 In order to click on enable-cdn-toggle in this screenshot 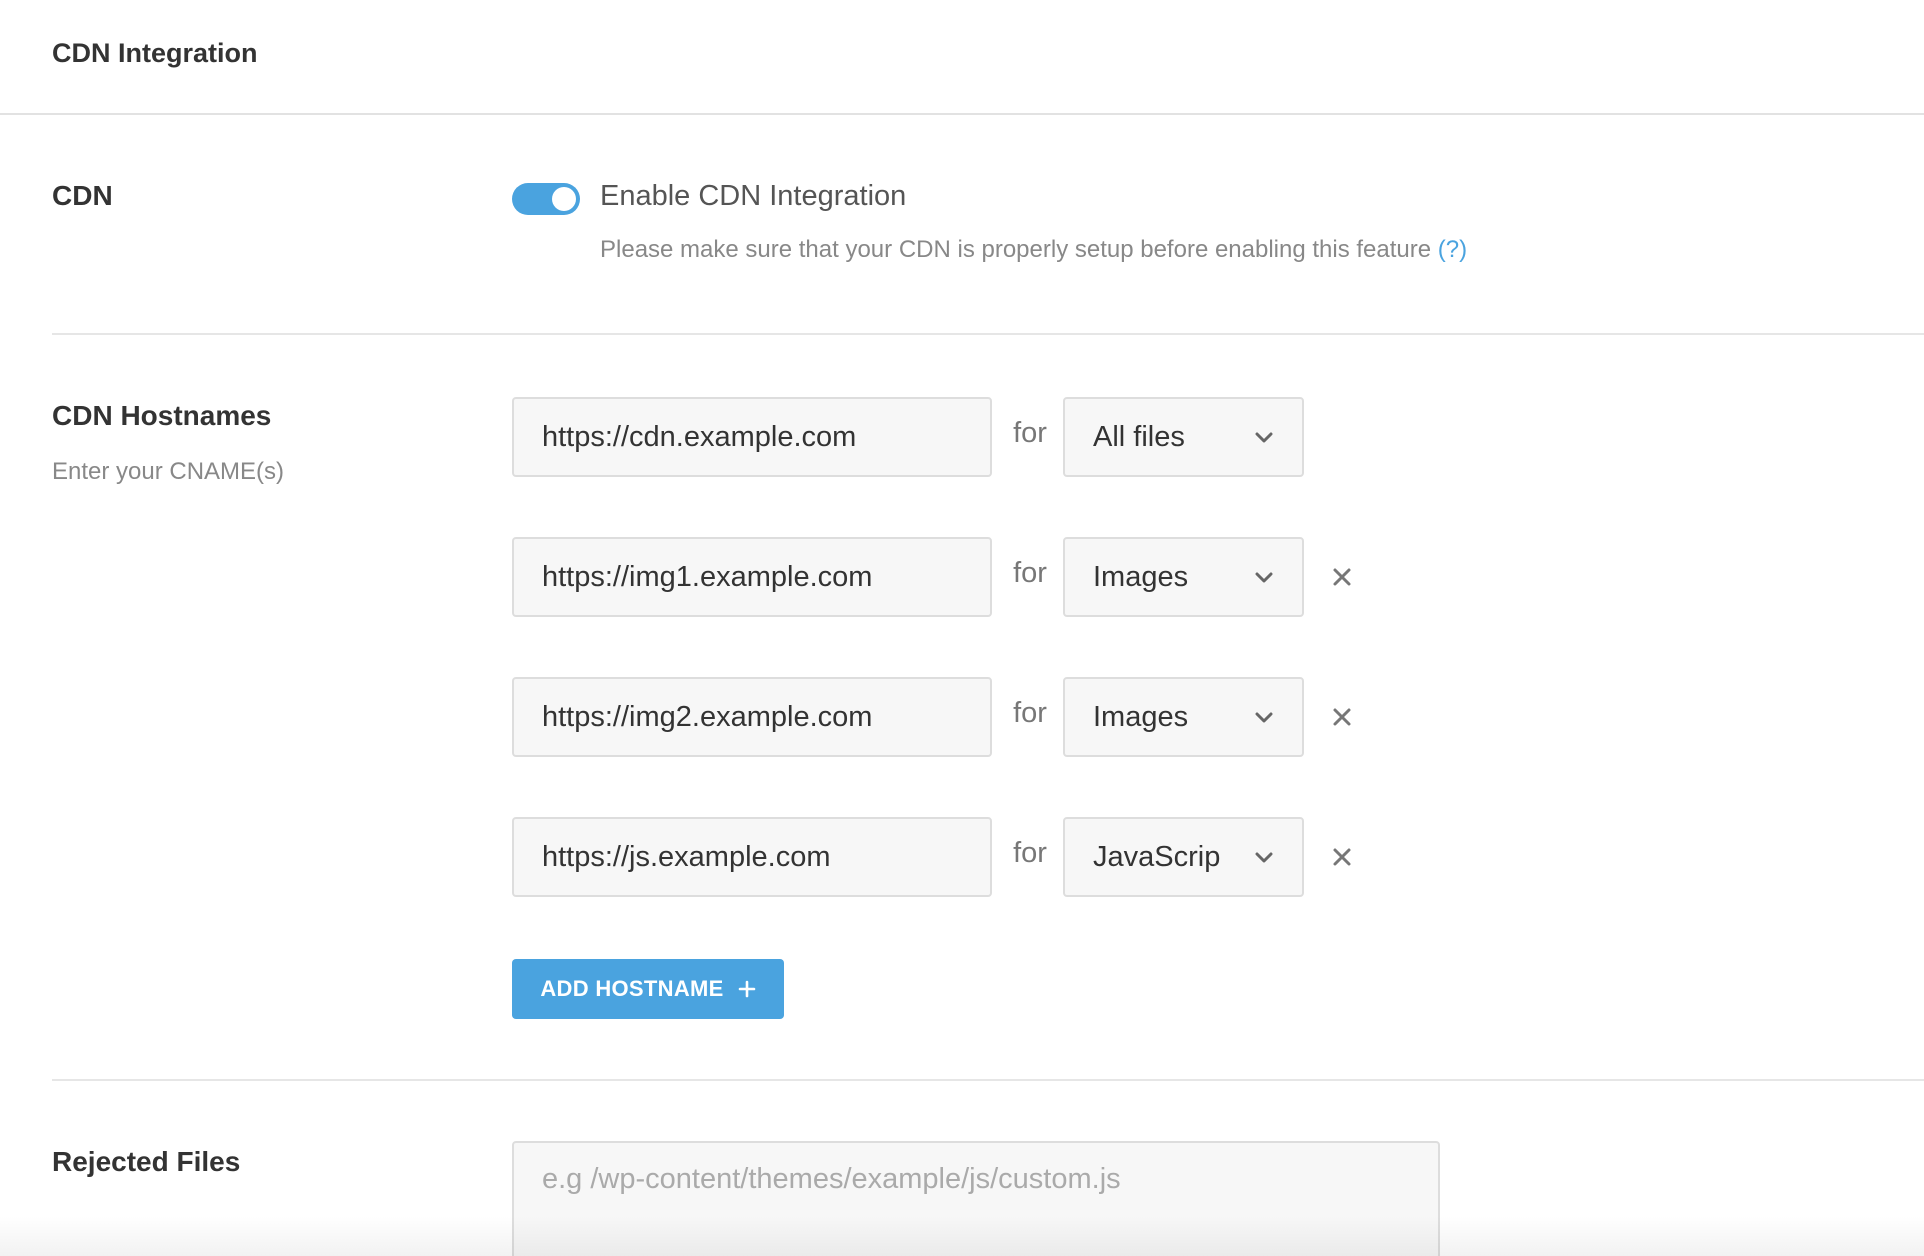, I will do `click(546, 199)`.